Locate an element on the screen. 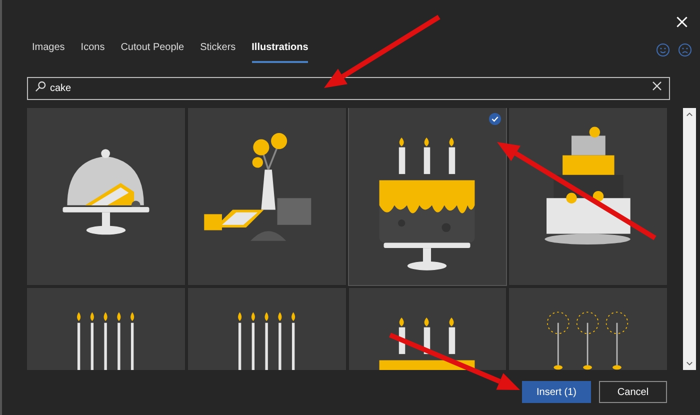  close-icon is located at coordinates (682, 22).